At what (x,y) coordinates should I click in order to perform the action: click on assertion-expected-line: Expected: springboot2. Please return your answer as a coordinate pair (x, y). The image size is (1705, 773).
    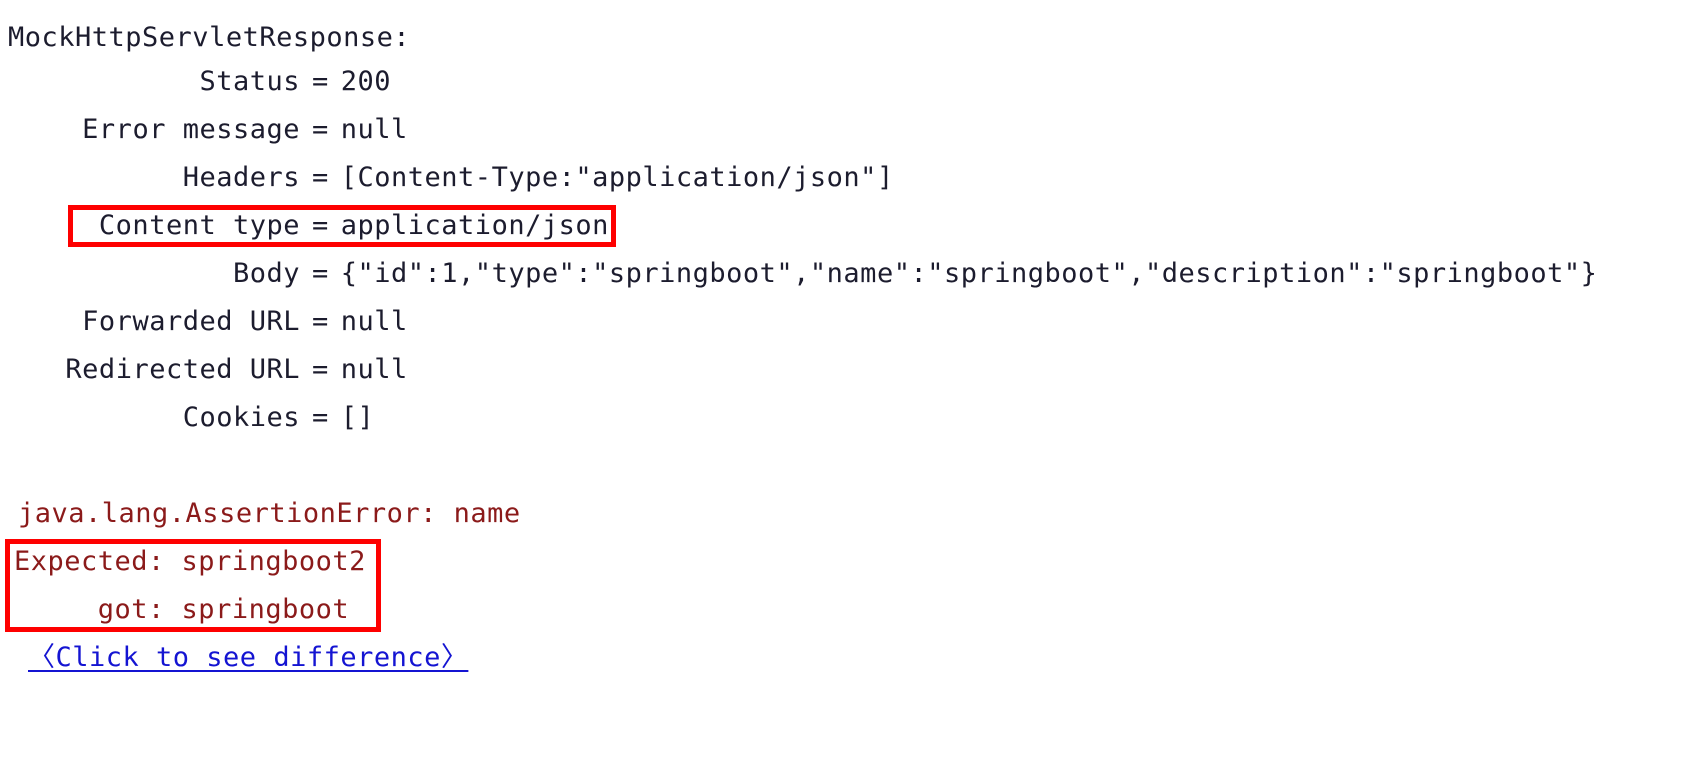
    Looking at the image, I should click on (190, 561).